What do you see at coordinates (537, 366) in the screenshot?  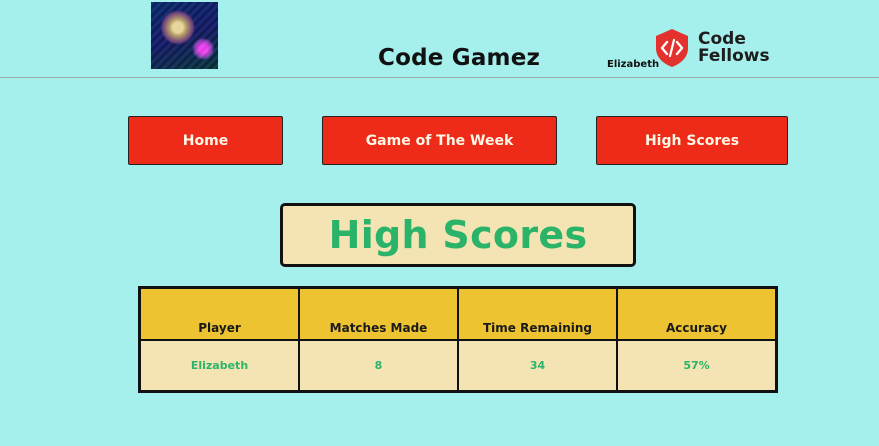 I see `cell-time-remaining: 34` at bounding box center [537, 366].